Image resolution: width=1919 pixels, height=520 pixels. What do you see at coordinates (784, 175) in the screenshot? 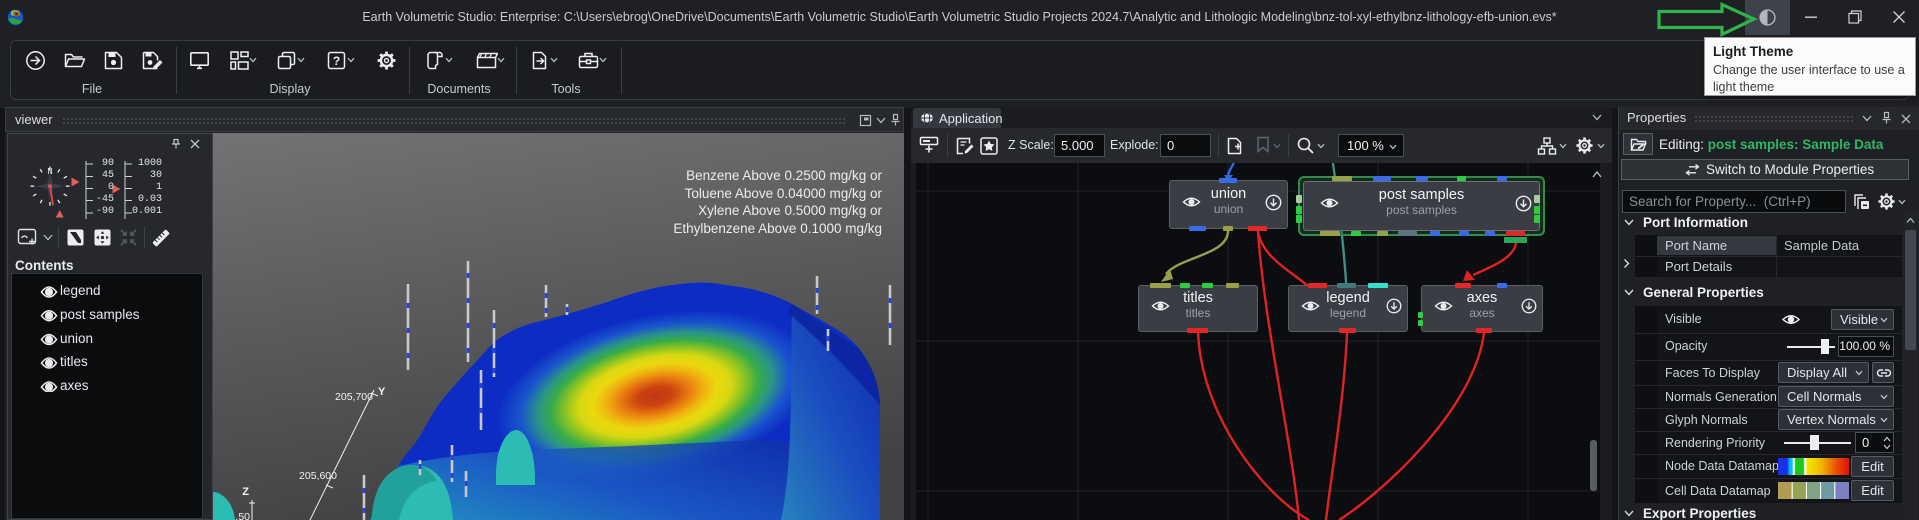
I see `svg-text: Benzene Above 0.2500 mg/kg or` at bounding box center [784, 175].